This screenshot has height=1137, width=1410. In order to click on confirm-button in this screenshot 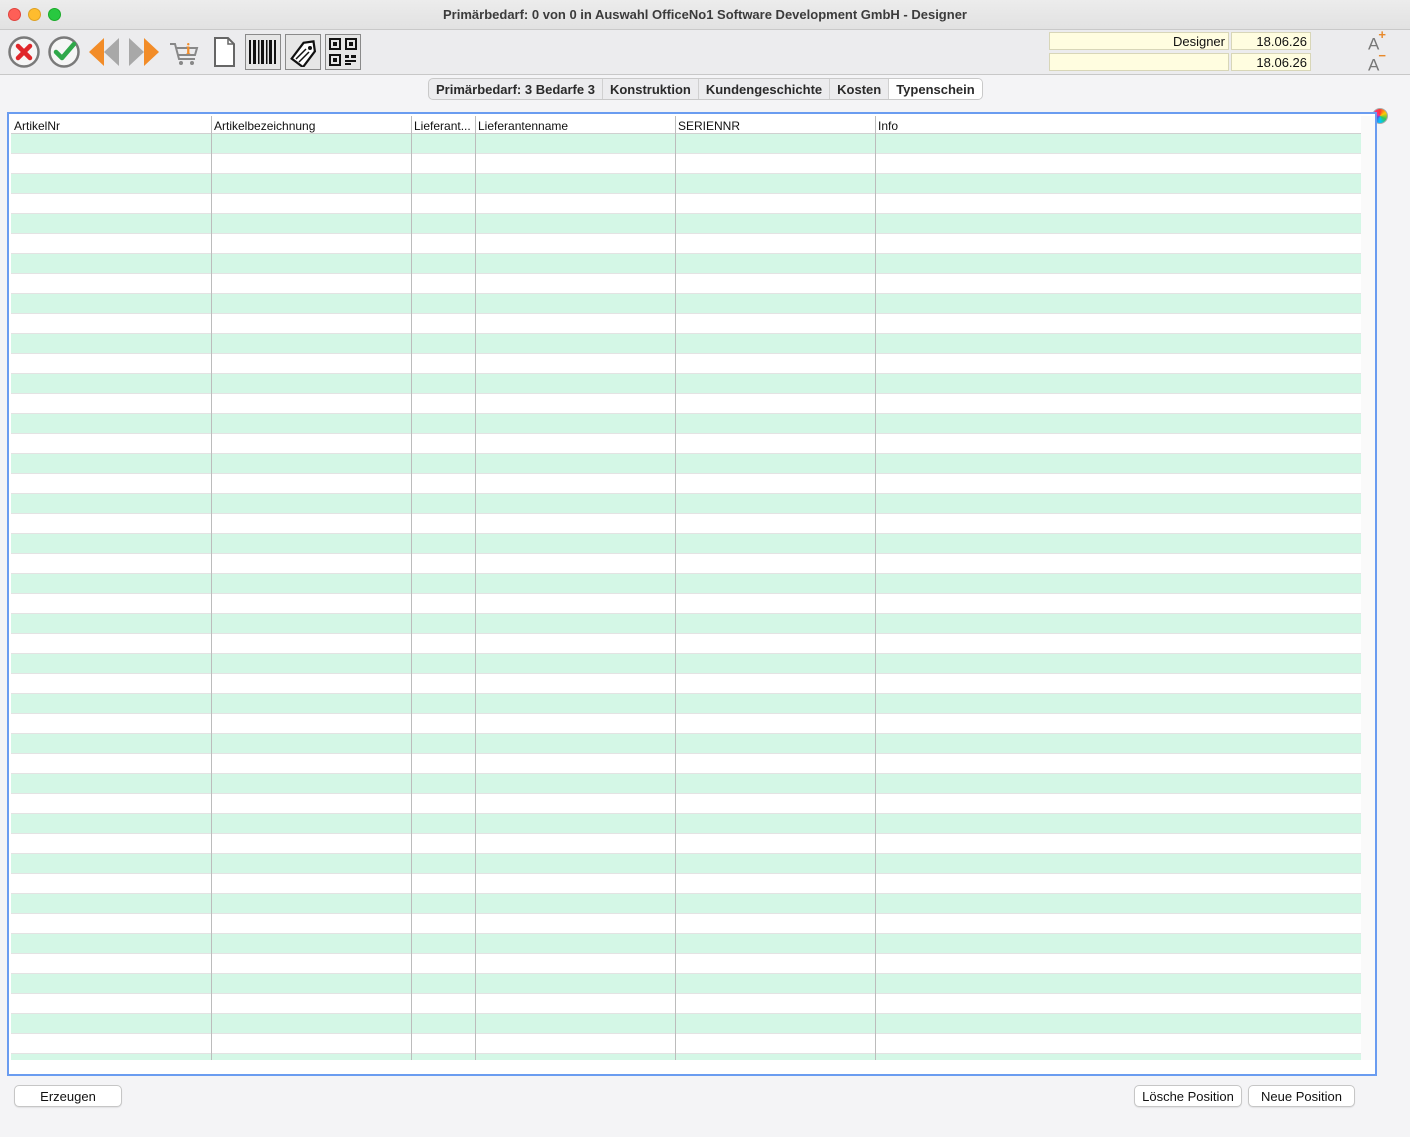, I will do `click(64, 52)`.